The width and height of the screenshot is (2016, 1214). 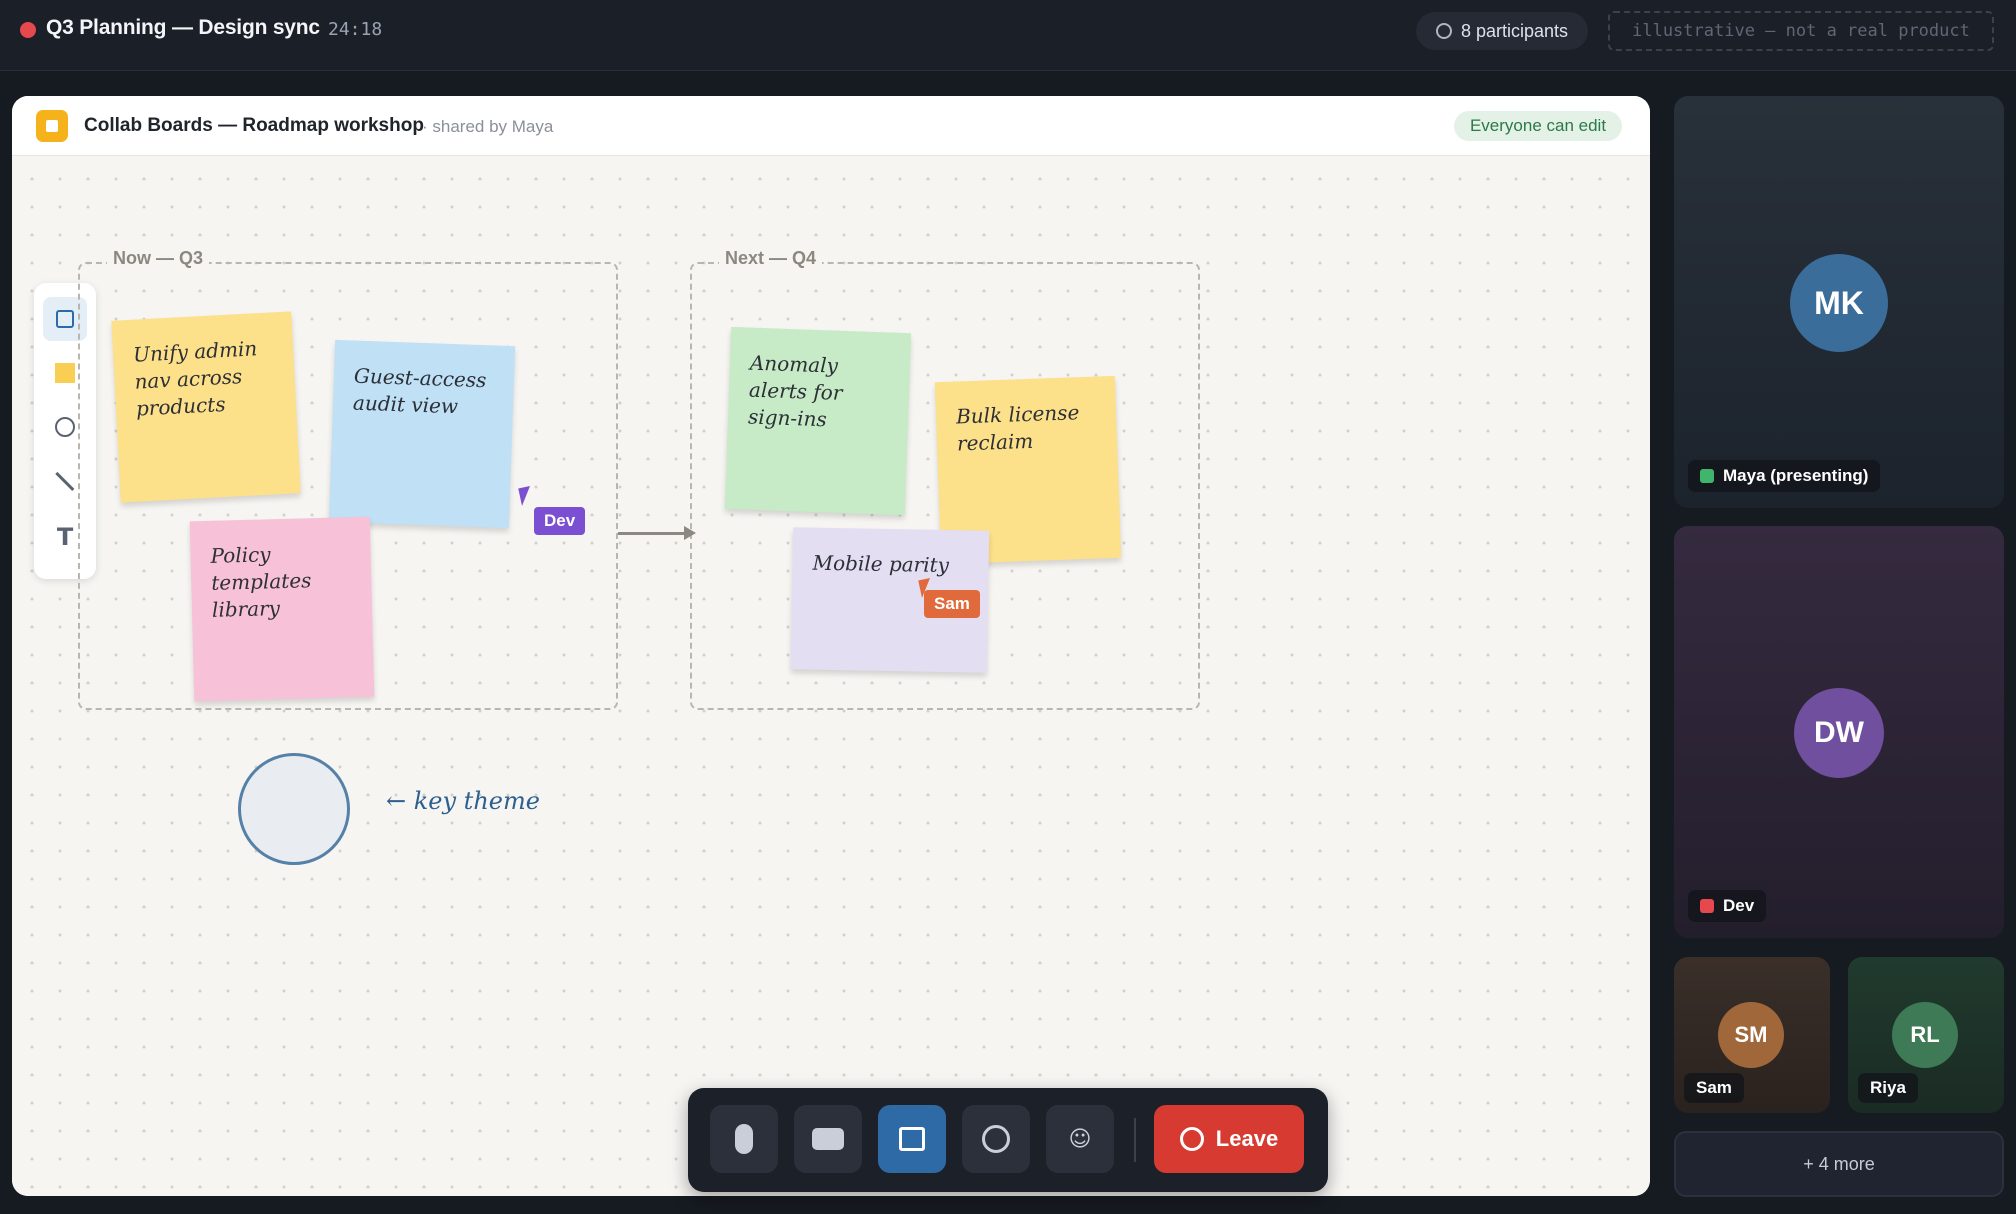 What do you see at coordinates (1514, 30) in the screenshot?
I see `participants-count: 8 participants` at bounding box center [1514, 30].